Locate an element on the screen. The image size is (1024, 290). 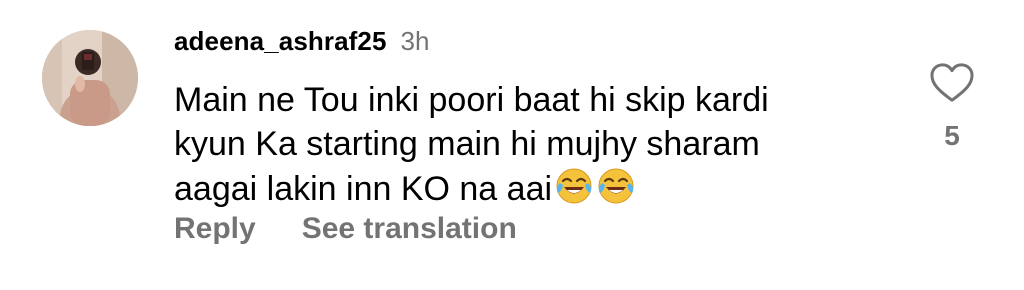
comment-text-line-2: kyun Ka starting main hi mujhy sharam is located at coordinates (467, 144).